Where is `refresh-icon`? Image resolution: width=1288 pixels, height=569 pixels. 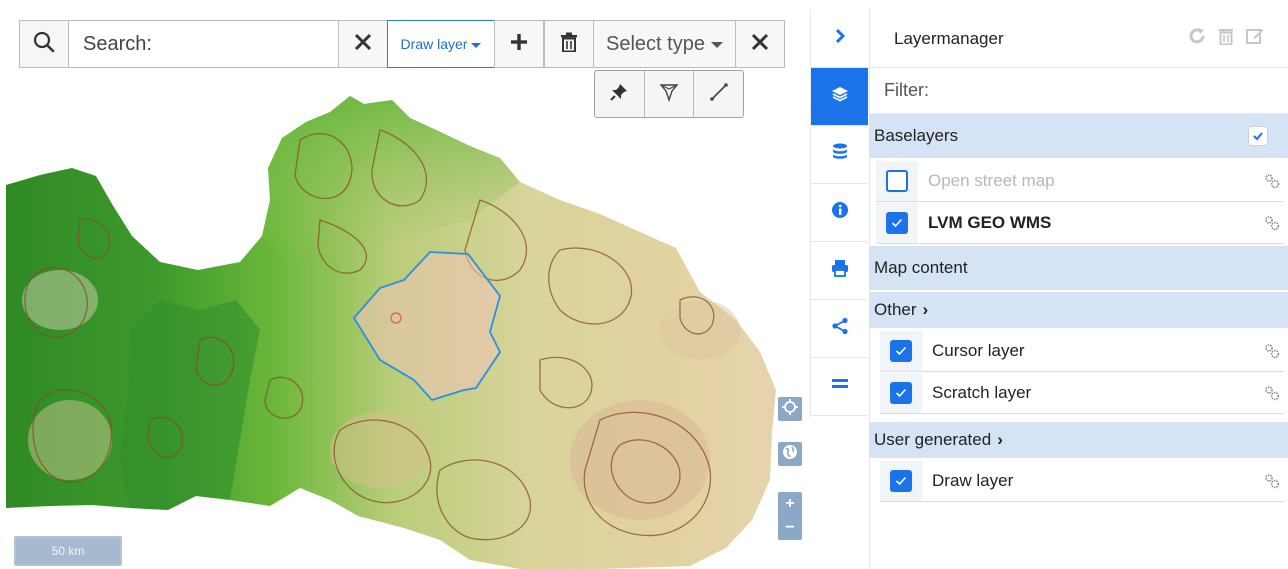 refresh-icon is located at coordinates (1197, 38).